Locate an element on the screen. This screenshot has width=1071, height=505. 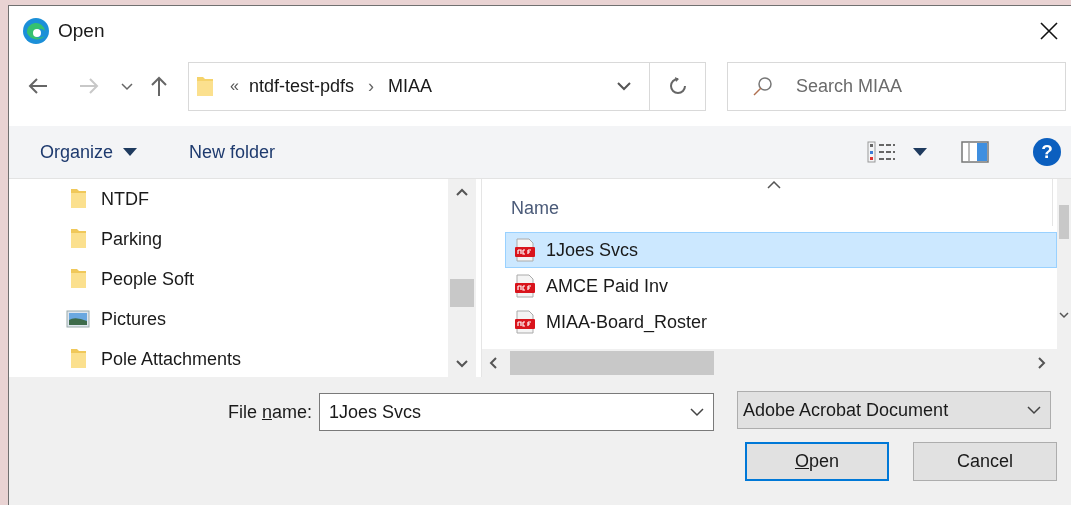
breadcrumb-item: MIAA is located at coordinates (409, 86).